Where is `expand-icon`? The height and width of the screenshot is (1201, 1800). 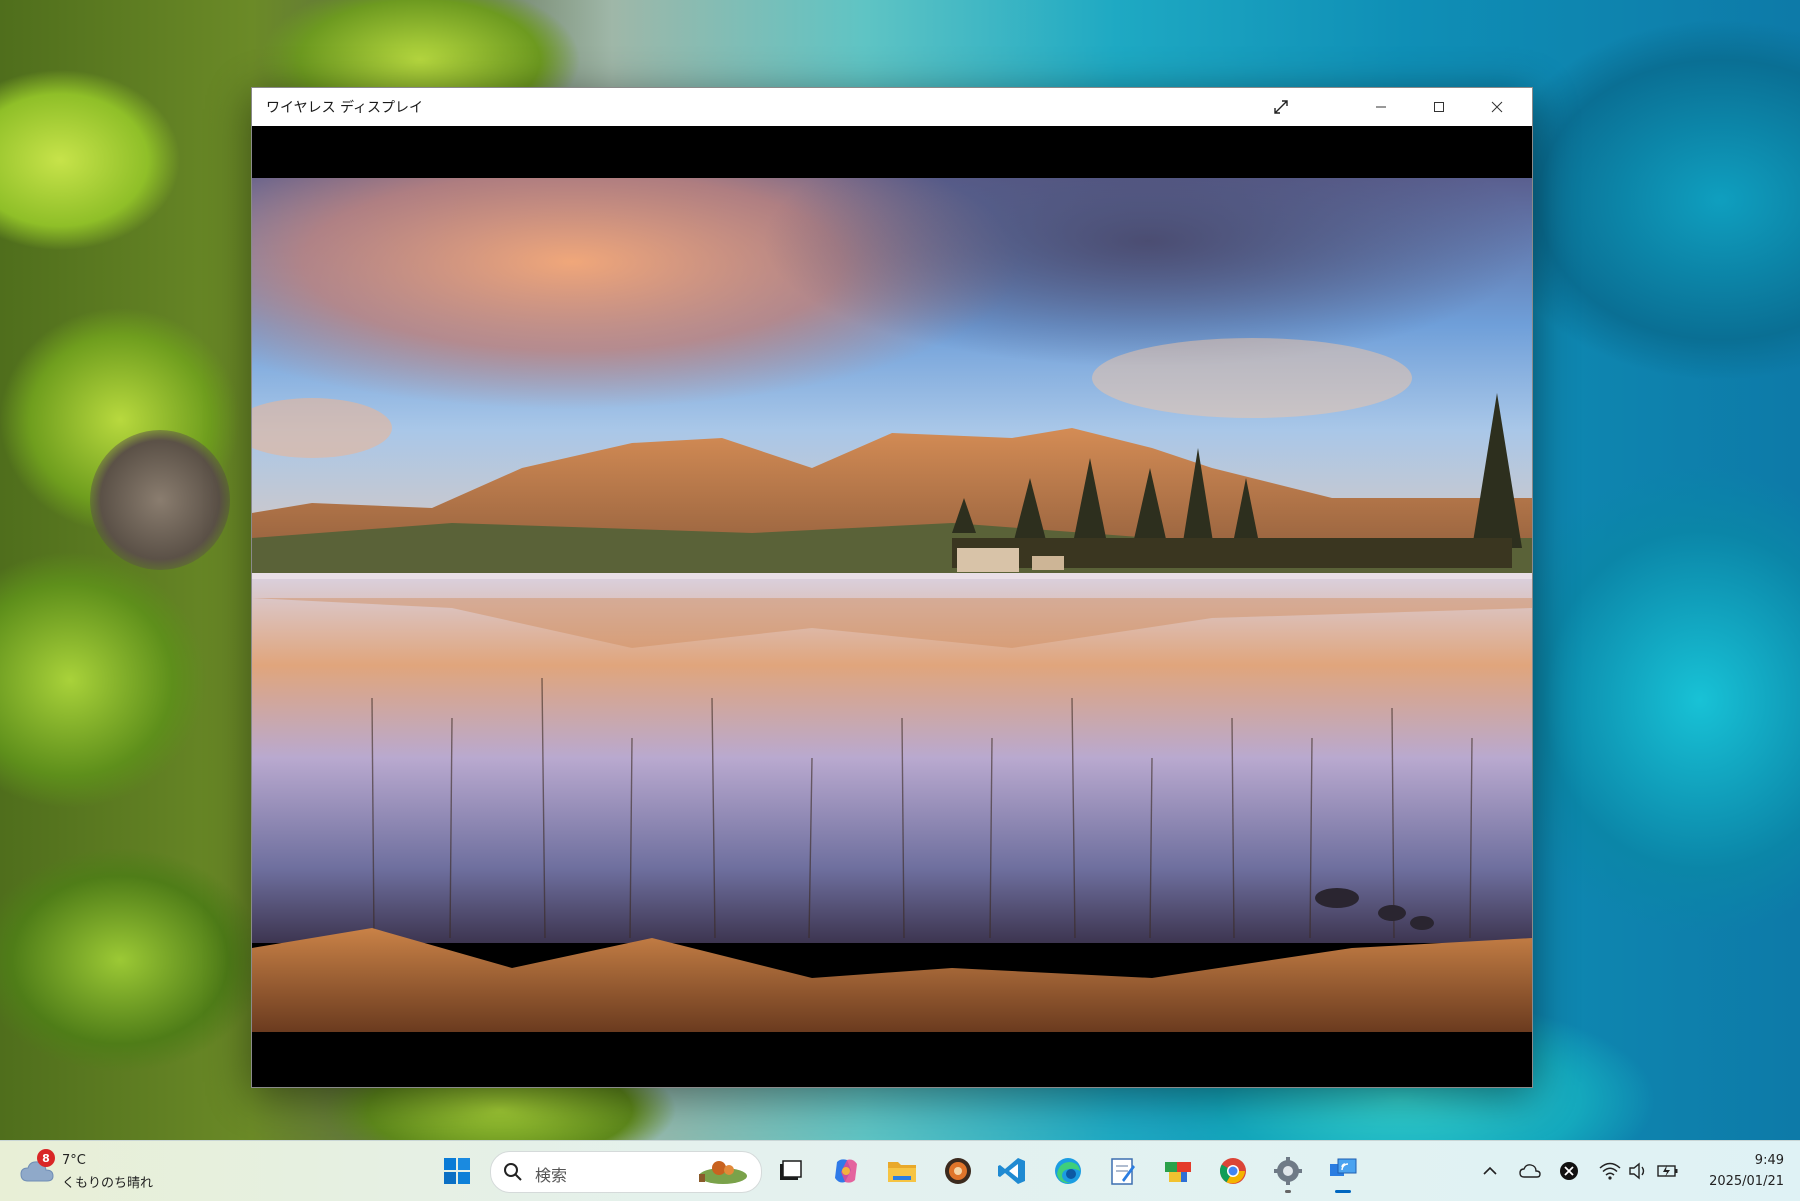
expand-icon is located at coordinates (1281, 107).